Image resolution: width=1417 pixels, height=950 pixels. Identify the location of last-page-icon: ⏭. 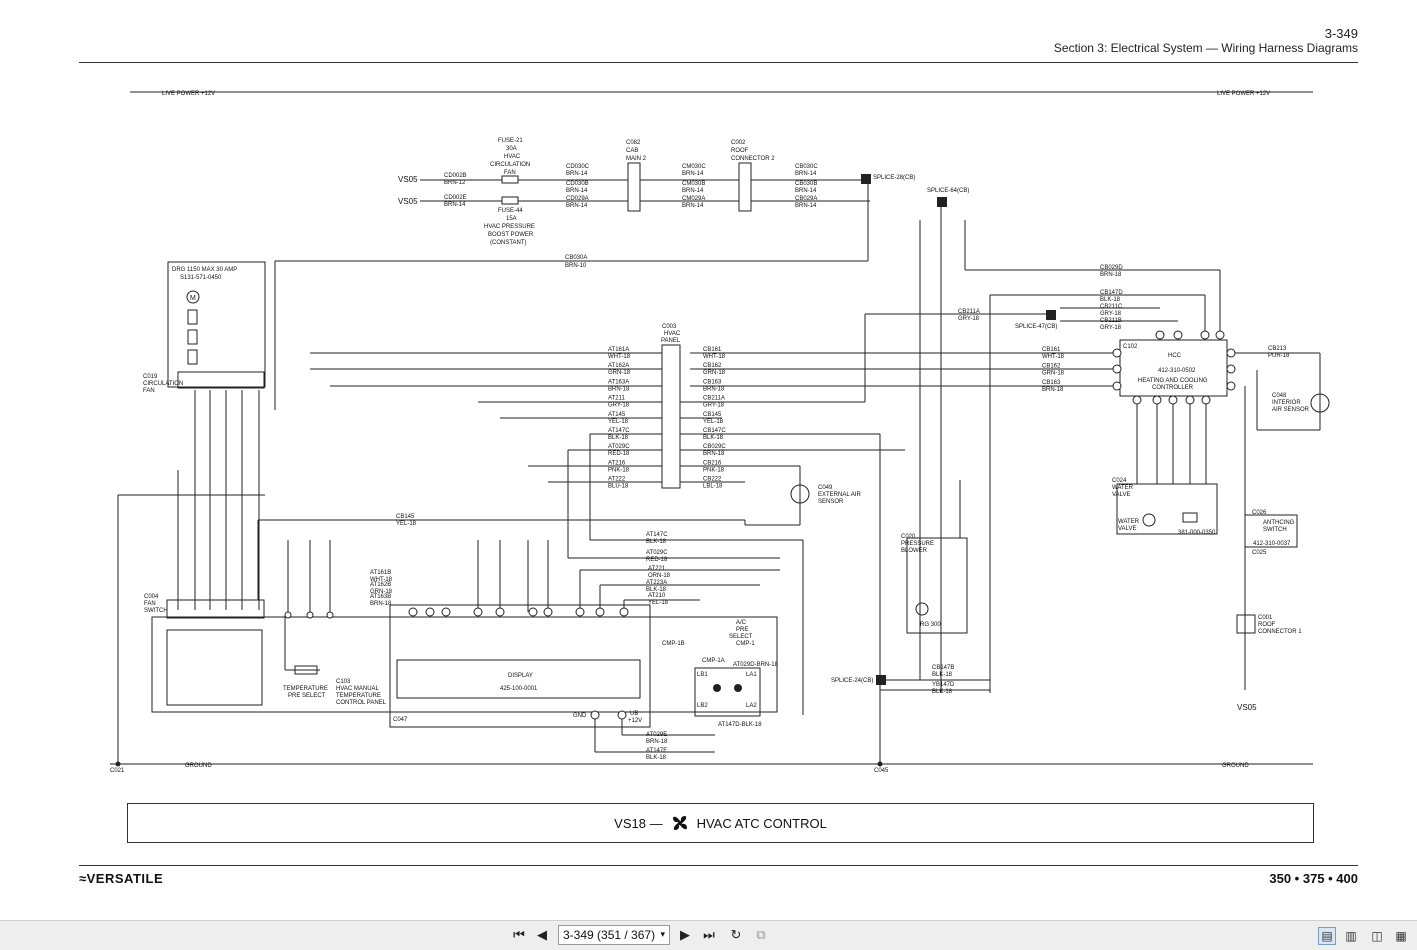
(709, 935).